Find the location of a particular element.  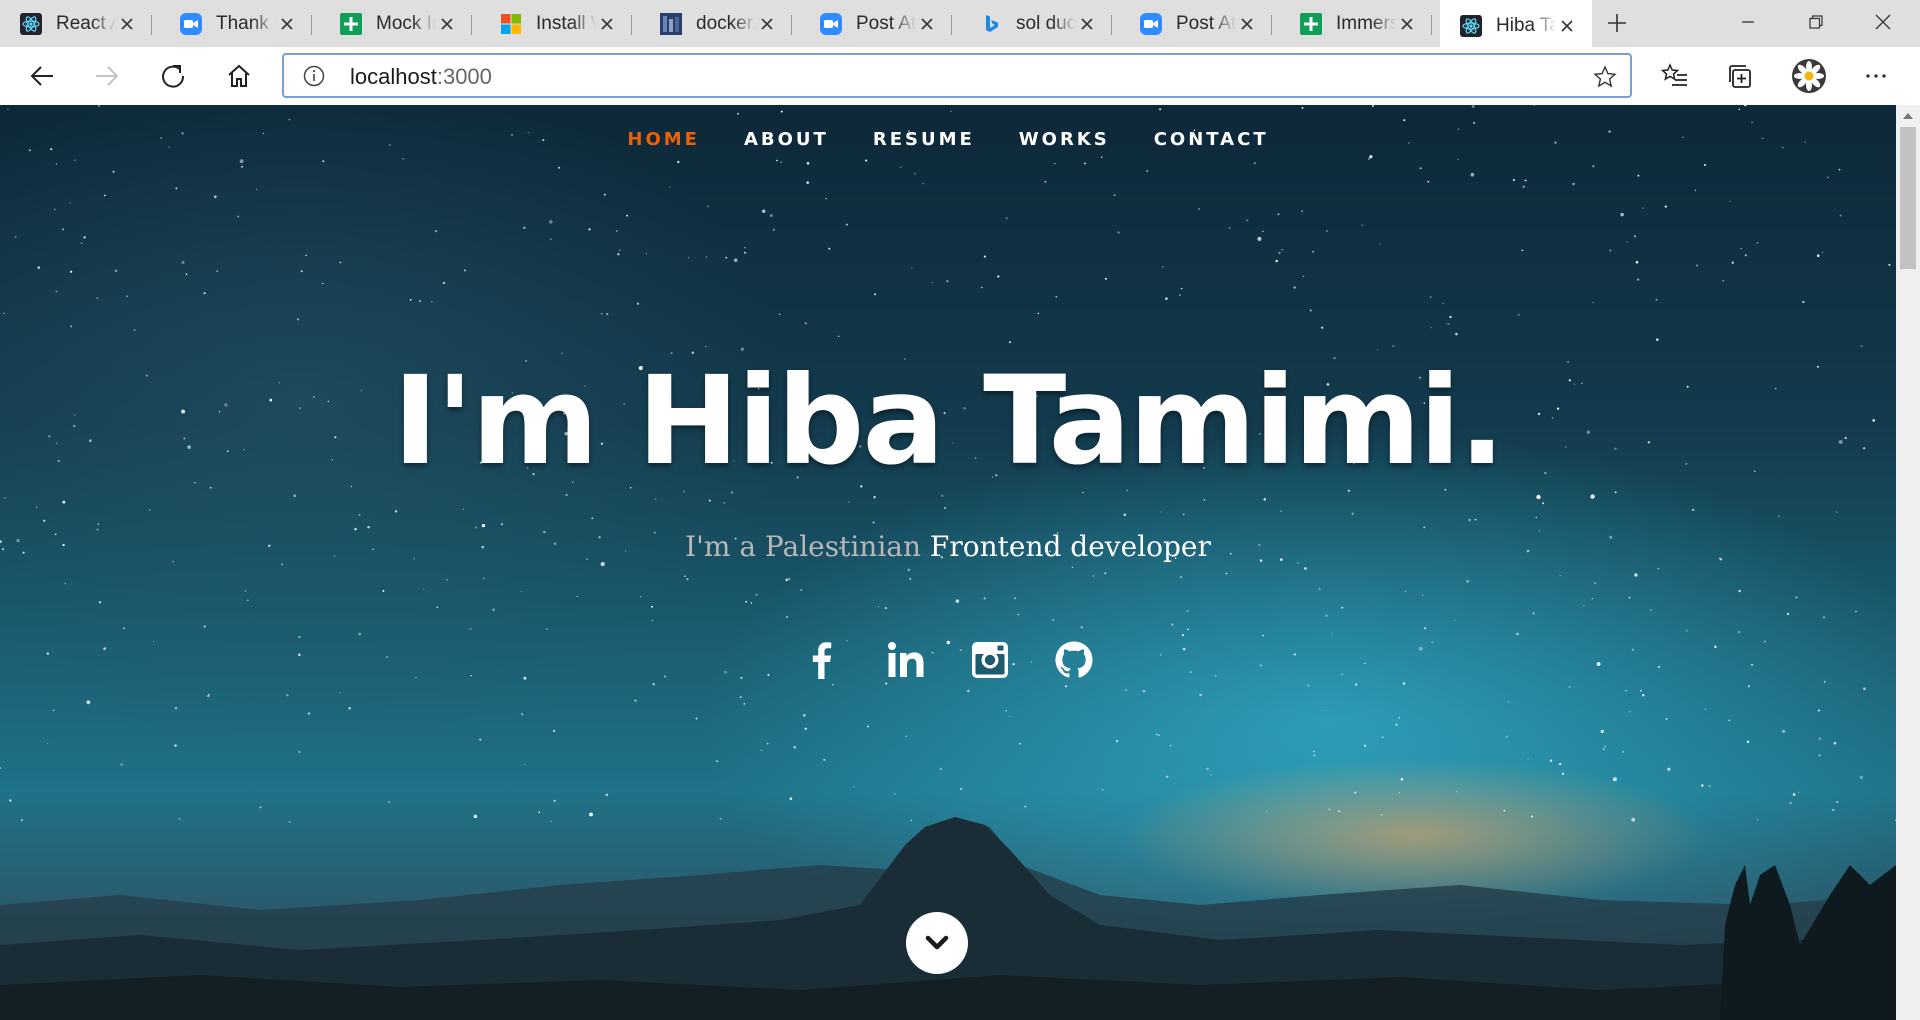

restore-icon is located at coordinates (1816, 22).